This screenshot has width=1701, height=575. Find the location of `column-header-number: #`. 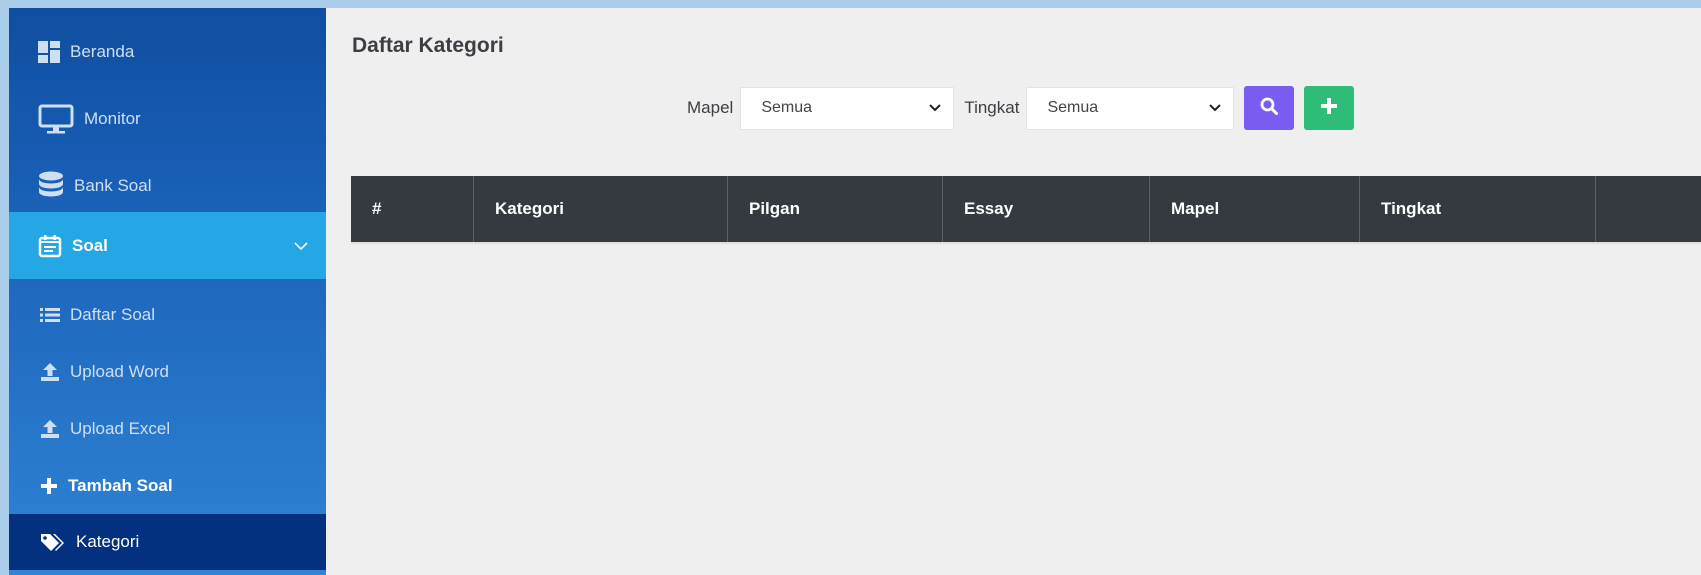

column-header-number: # is located at coordinates (412, 209).